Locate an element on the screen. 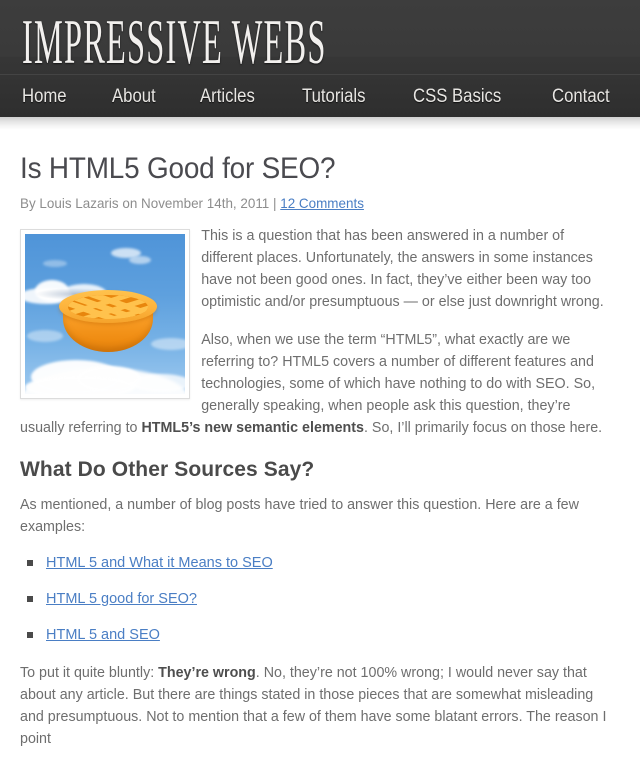 The height and width of the screenshot is (765, 640). nav-link-articles: Articles is located at coordinates (235, 97).